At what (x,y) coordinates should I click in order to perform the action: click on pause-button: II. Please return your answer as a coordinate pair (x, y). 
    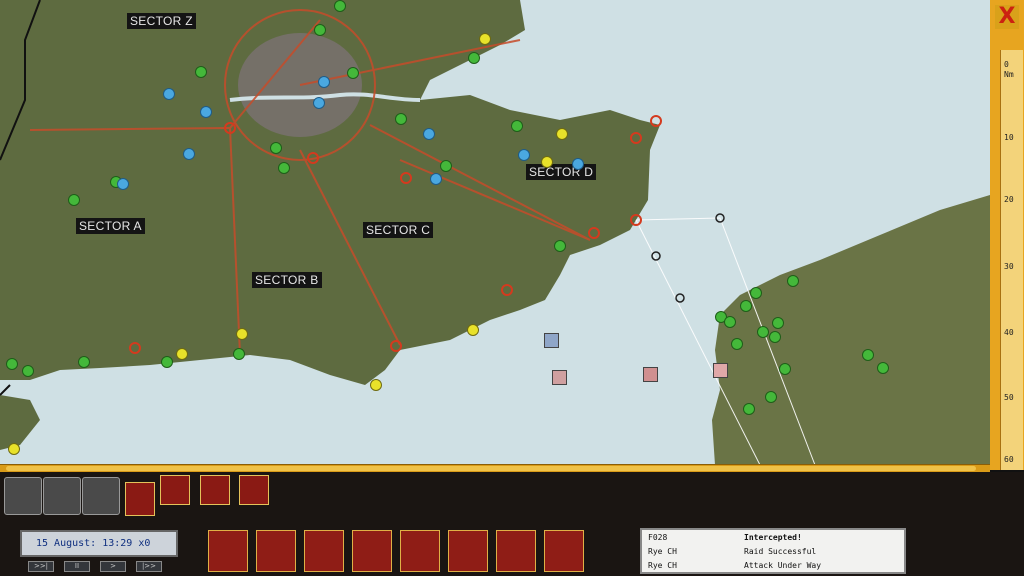
    Looking at the image, I should click on (77, 566).